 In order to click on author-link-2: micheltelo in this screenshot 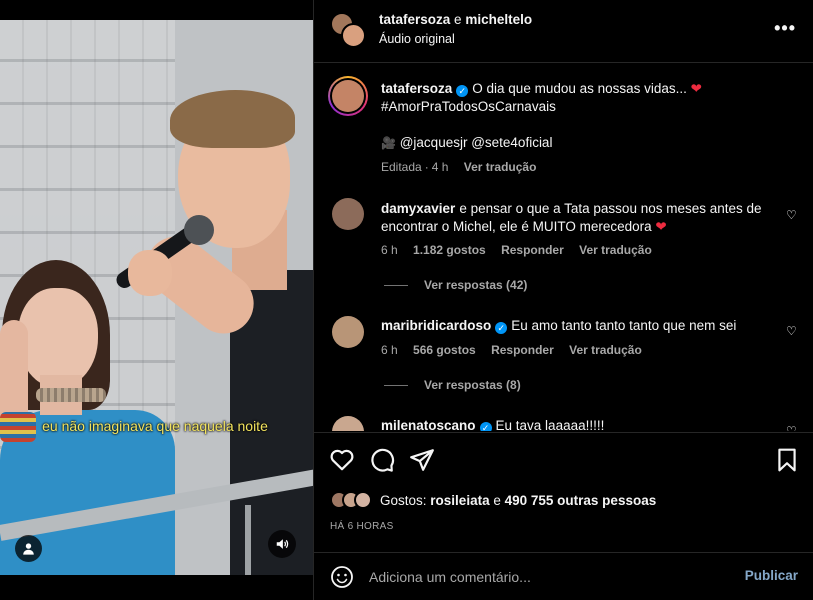, I will do `click(498, 19)`.